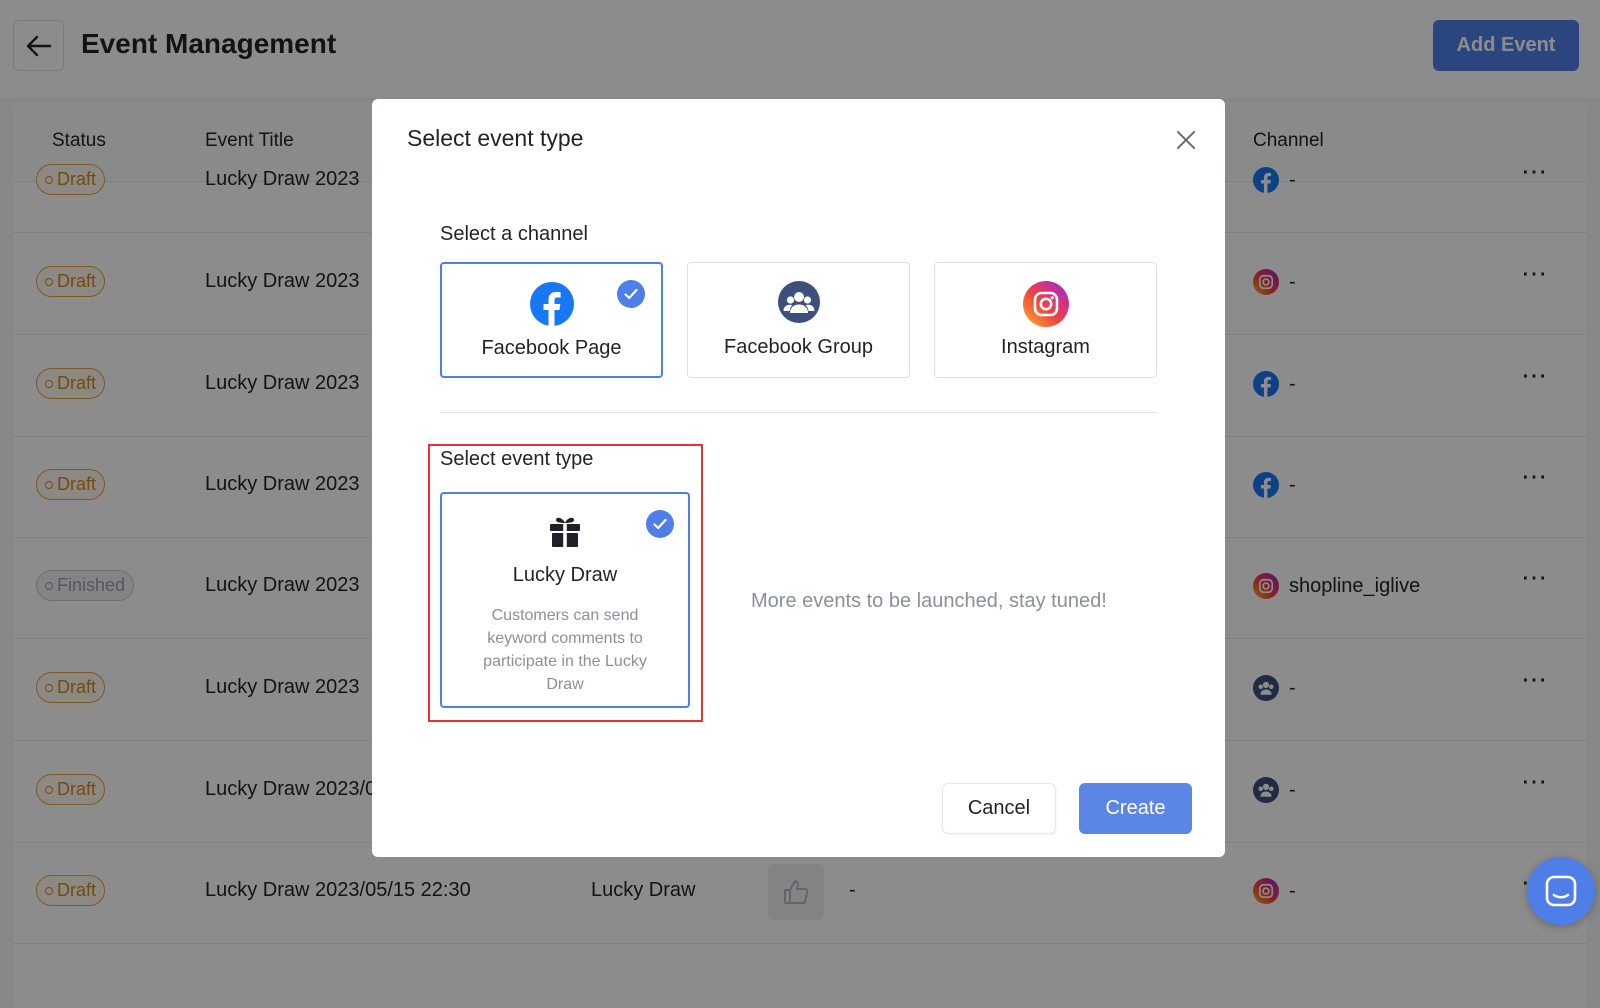  I want to click on instagram-icon, so click(1045, 306).